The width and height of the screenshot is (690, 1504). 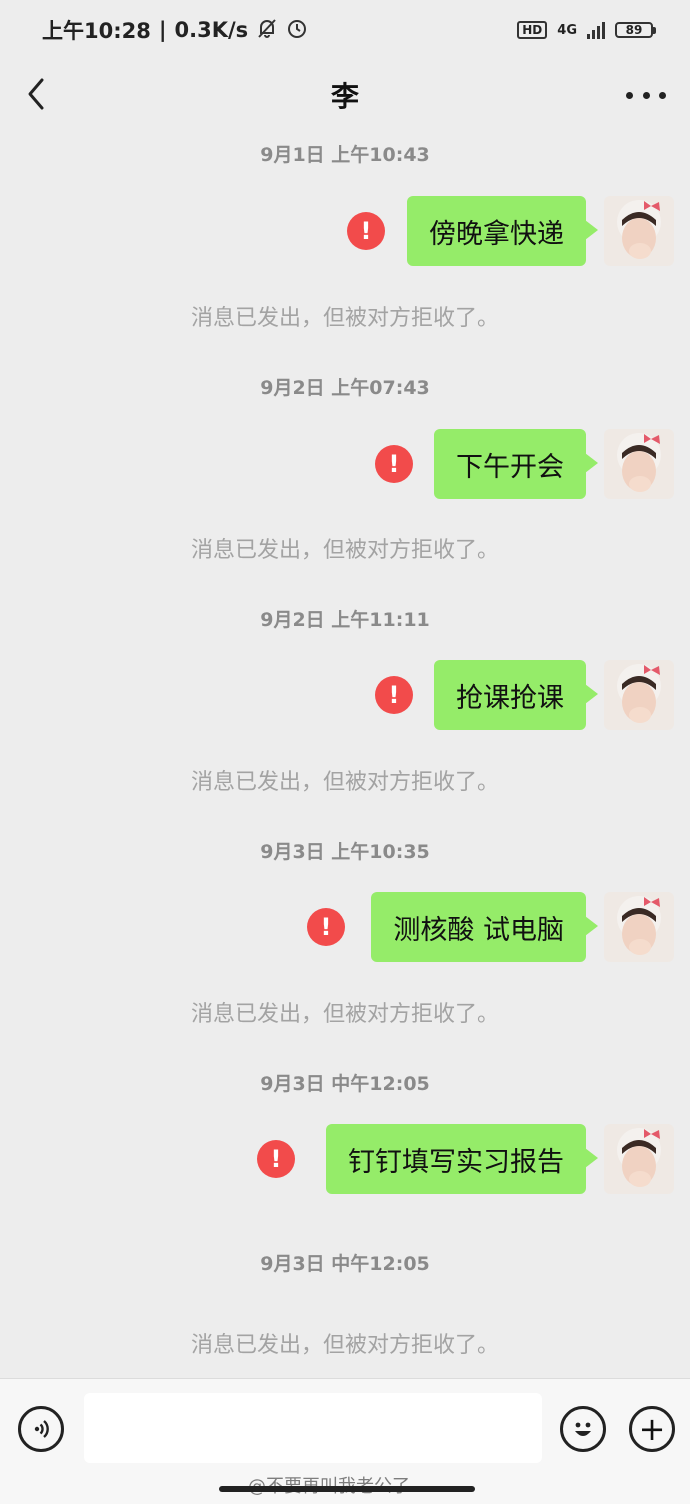 What do you see at coordinates (345, 232) in the screenshot?
I see `message-row: ! 傍晚拿快递` at bounding box center [345, 232].